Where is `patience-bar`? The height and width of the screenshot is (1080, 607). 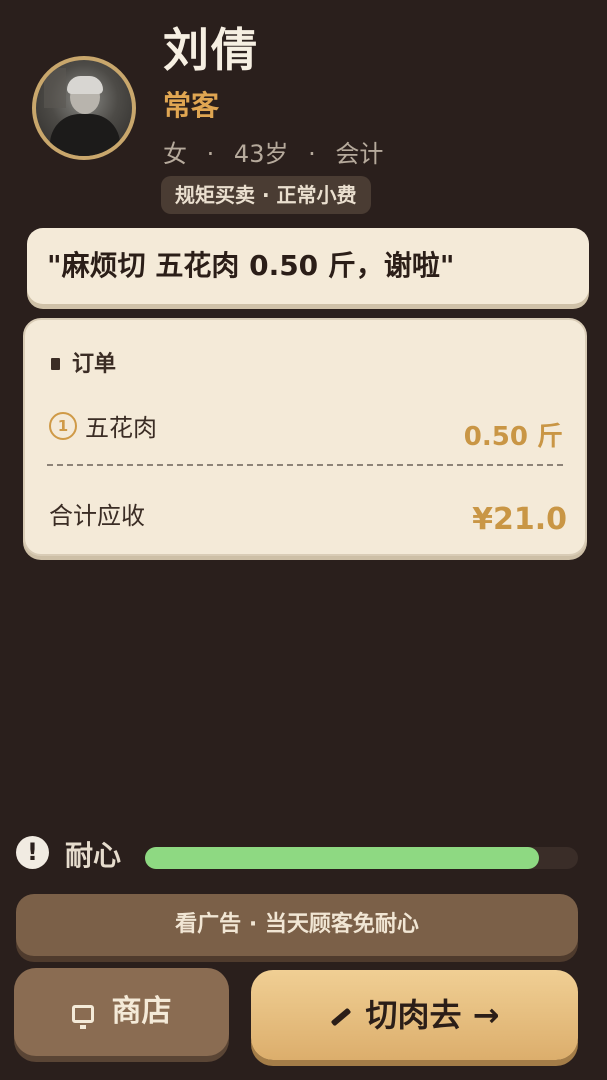
patience-bar is located at coordinates (361, 858).